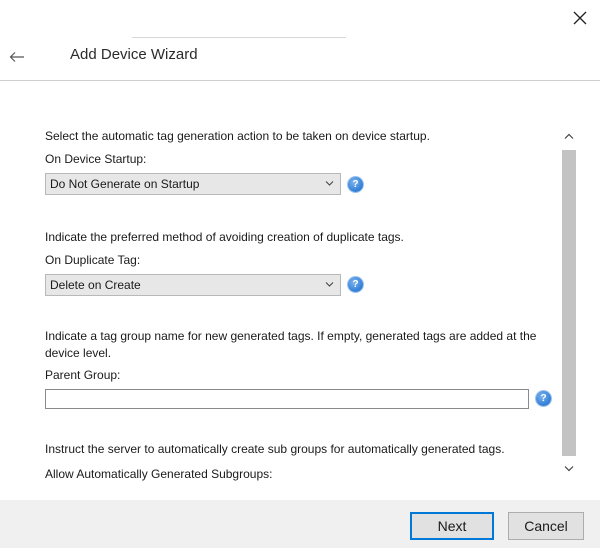 The width and height of the screenshot is (600, 548). I want to click on startup-select: Do Not Generate on Startup, so click(193, 184).